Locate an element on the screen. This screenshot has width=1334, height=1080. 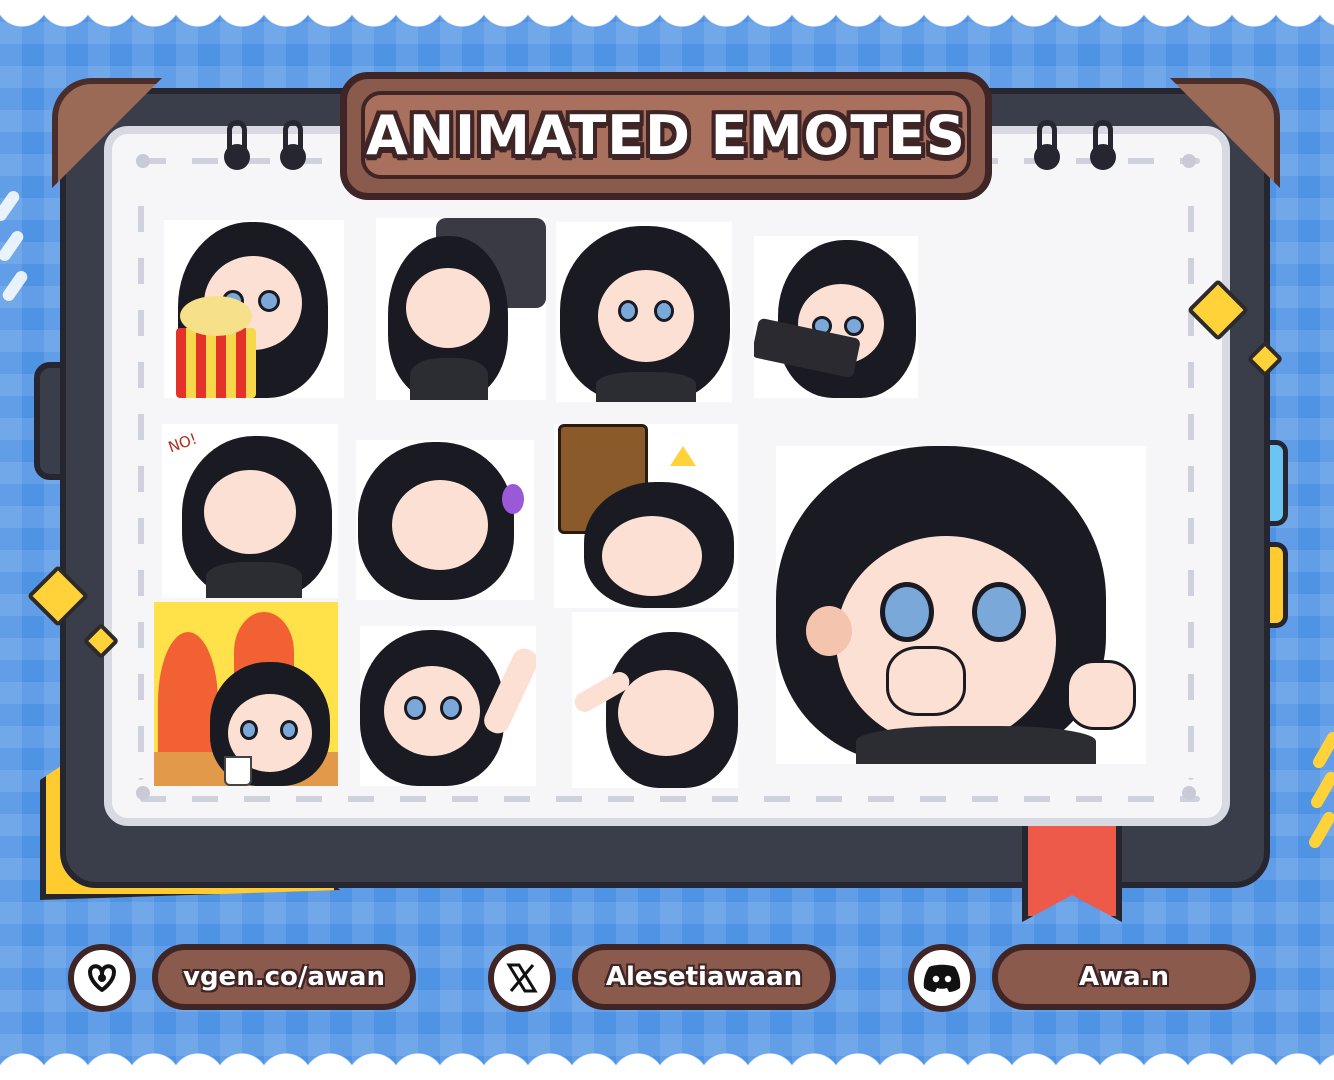
page-title: ANIMATED EMOTES is located at coordinates (666, 135).